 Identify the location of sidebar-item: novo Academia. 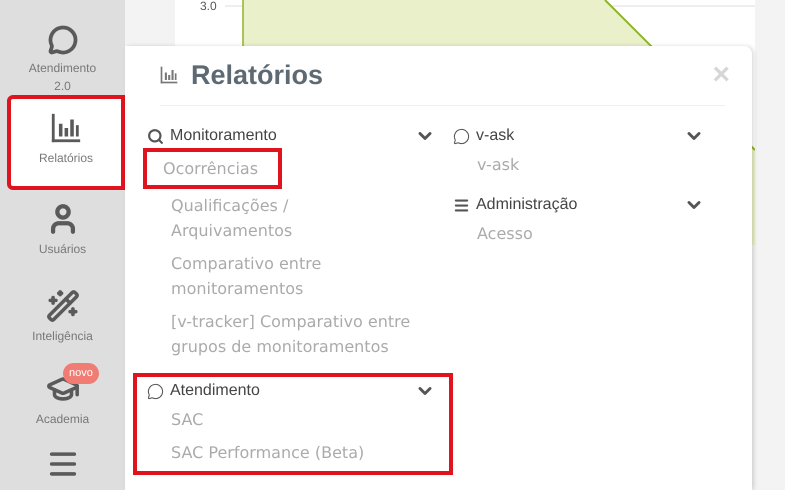
(62, 402).